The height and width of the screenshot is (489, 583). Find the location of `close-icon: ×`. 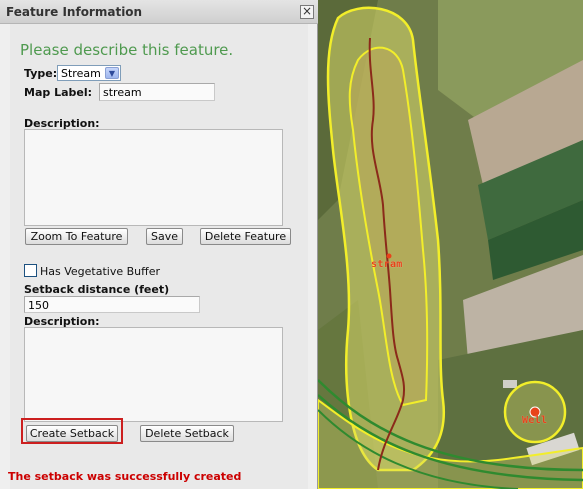

close-icon: × is located at coordinates (307, 12).